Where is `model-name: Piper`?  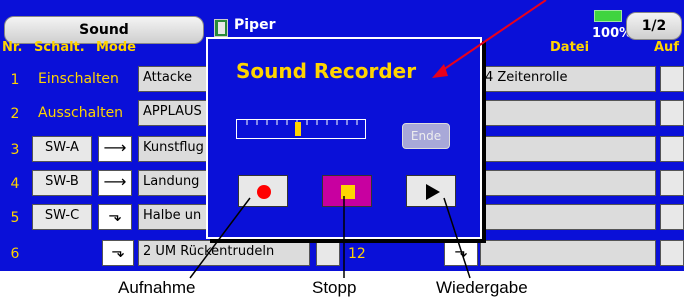
model-name: Piper is located at coordinates (255, 25).